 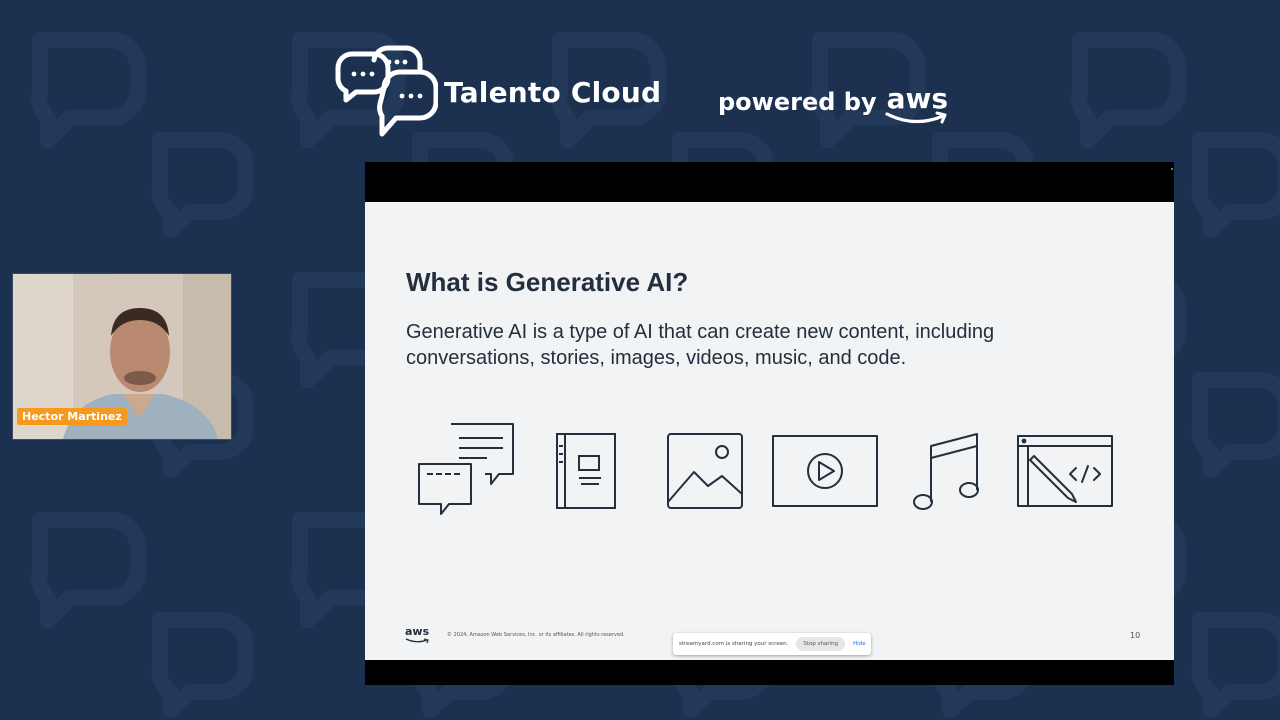 I want to click on stop-sharing-button: Stop sharing, so click(x=821, y=644).